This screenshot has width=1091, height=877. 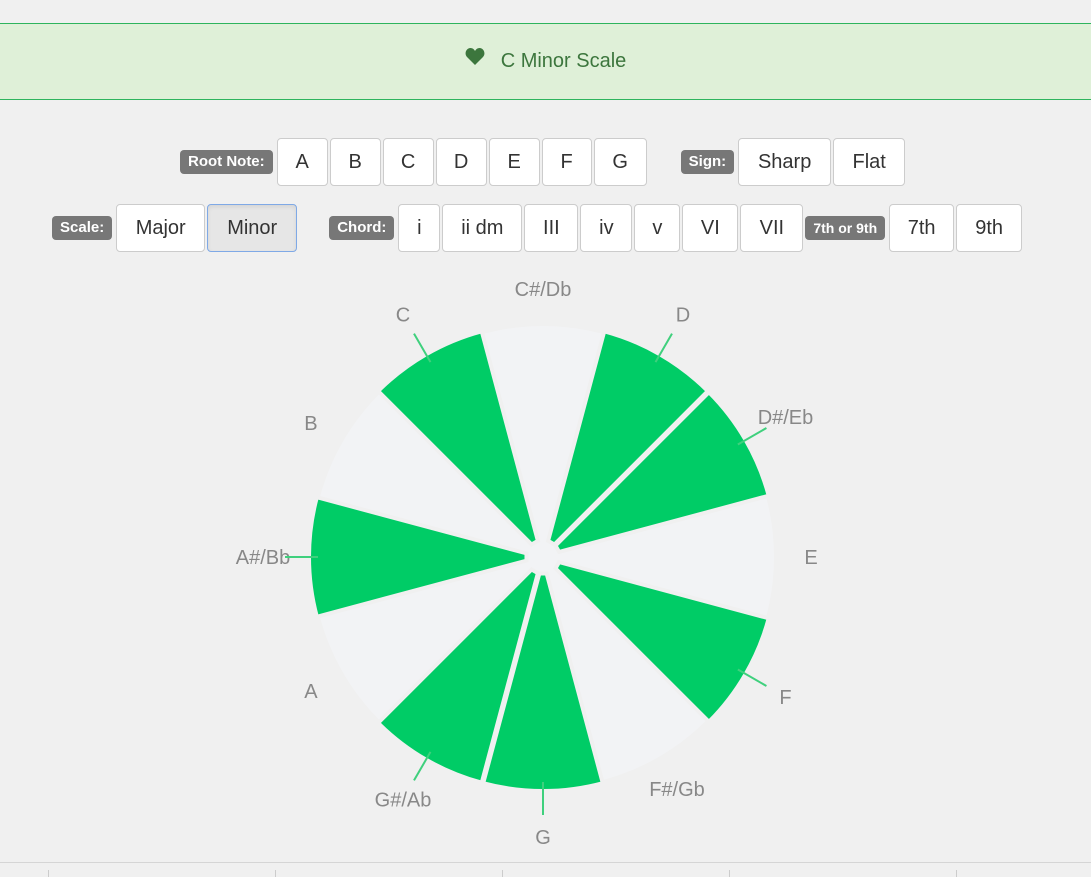 I want to click on root-note-a-button: A, so click(x=302, y=162).